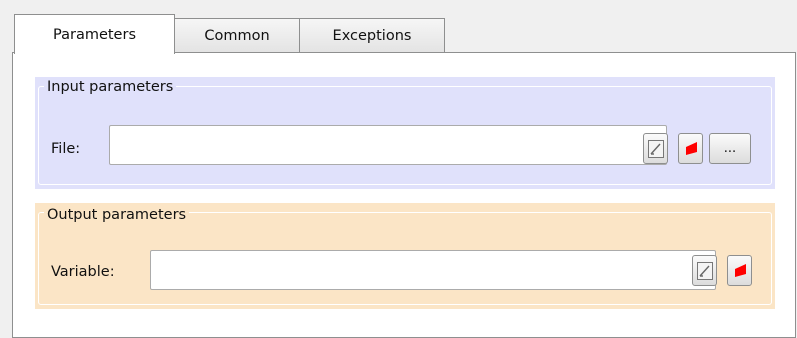 This screenshot has width=797, height=338. I want to click on tab-parameters: Parameters, so click(94, 34).